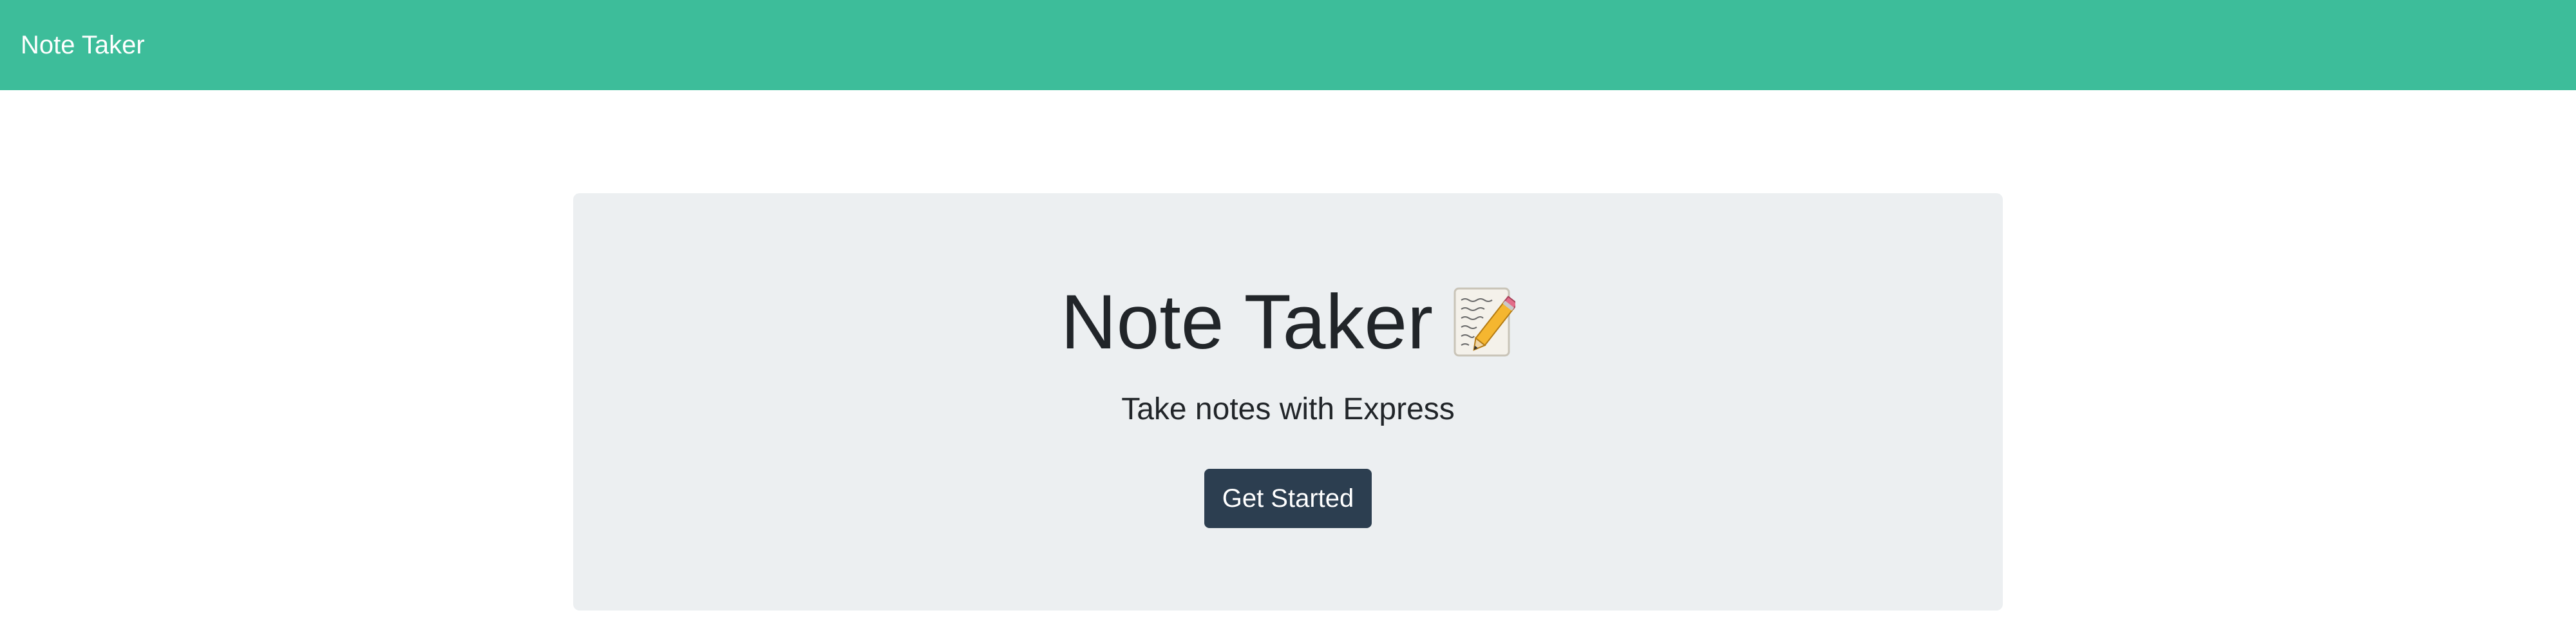 The width and height of the screenshot is (2576, 644). I want to click on get-started-button: Get Started, so click(1288, 498).